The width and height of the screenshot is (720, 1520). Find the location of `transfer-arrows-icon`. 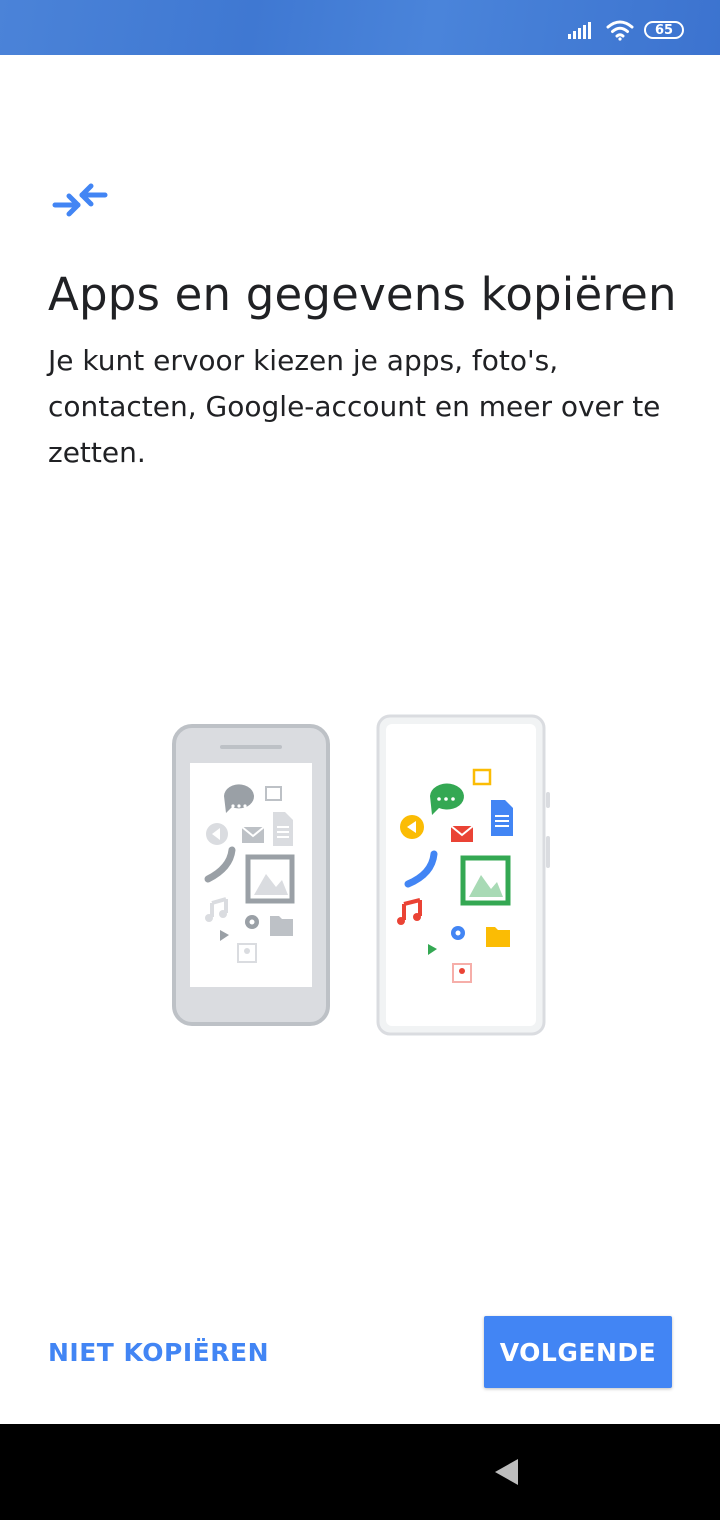

transfer-arrows-icon is located at coordinates (80, 200).